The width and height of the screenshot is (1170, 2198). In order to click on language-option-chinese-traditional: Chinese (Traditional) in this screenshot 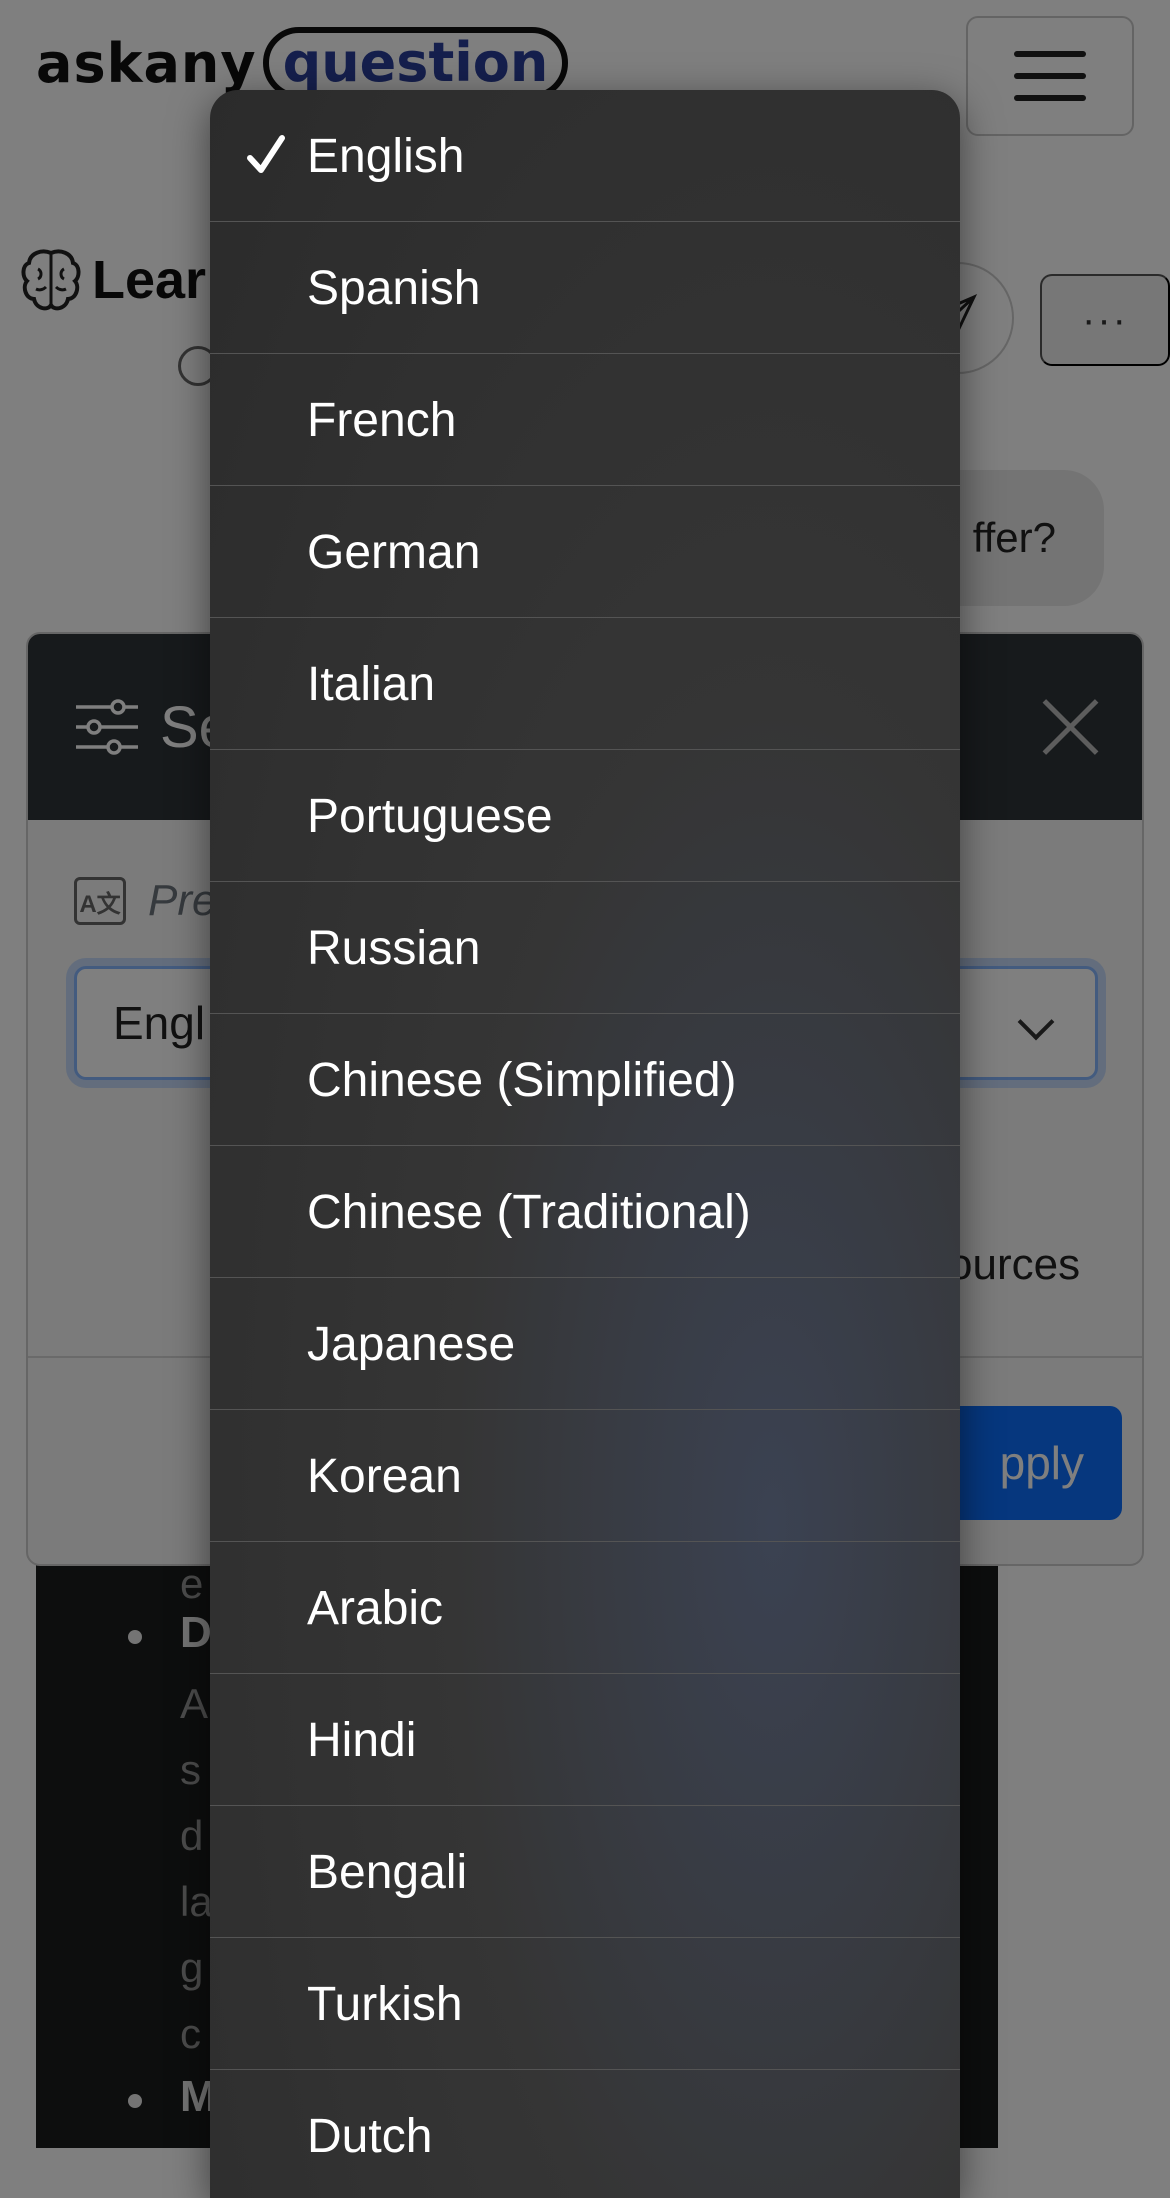, I will do `click(585, 1212)`.